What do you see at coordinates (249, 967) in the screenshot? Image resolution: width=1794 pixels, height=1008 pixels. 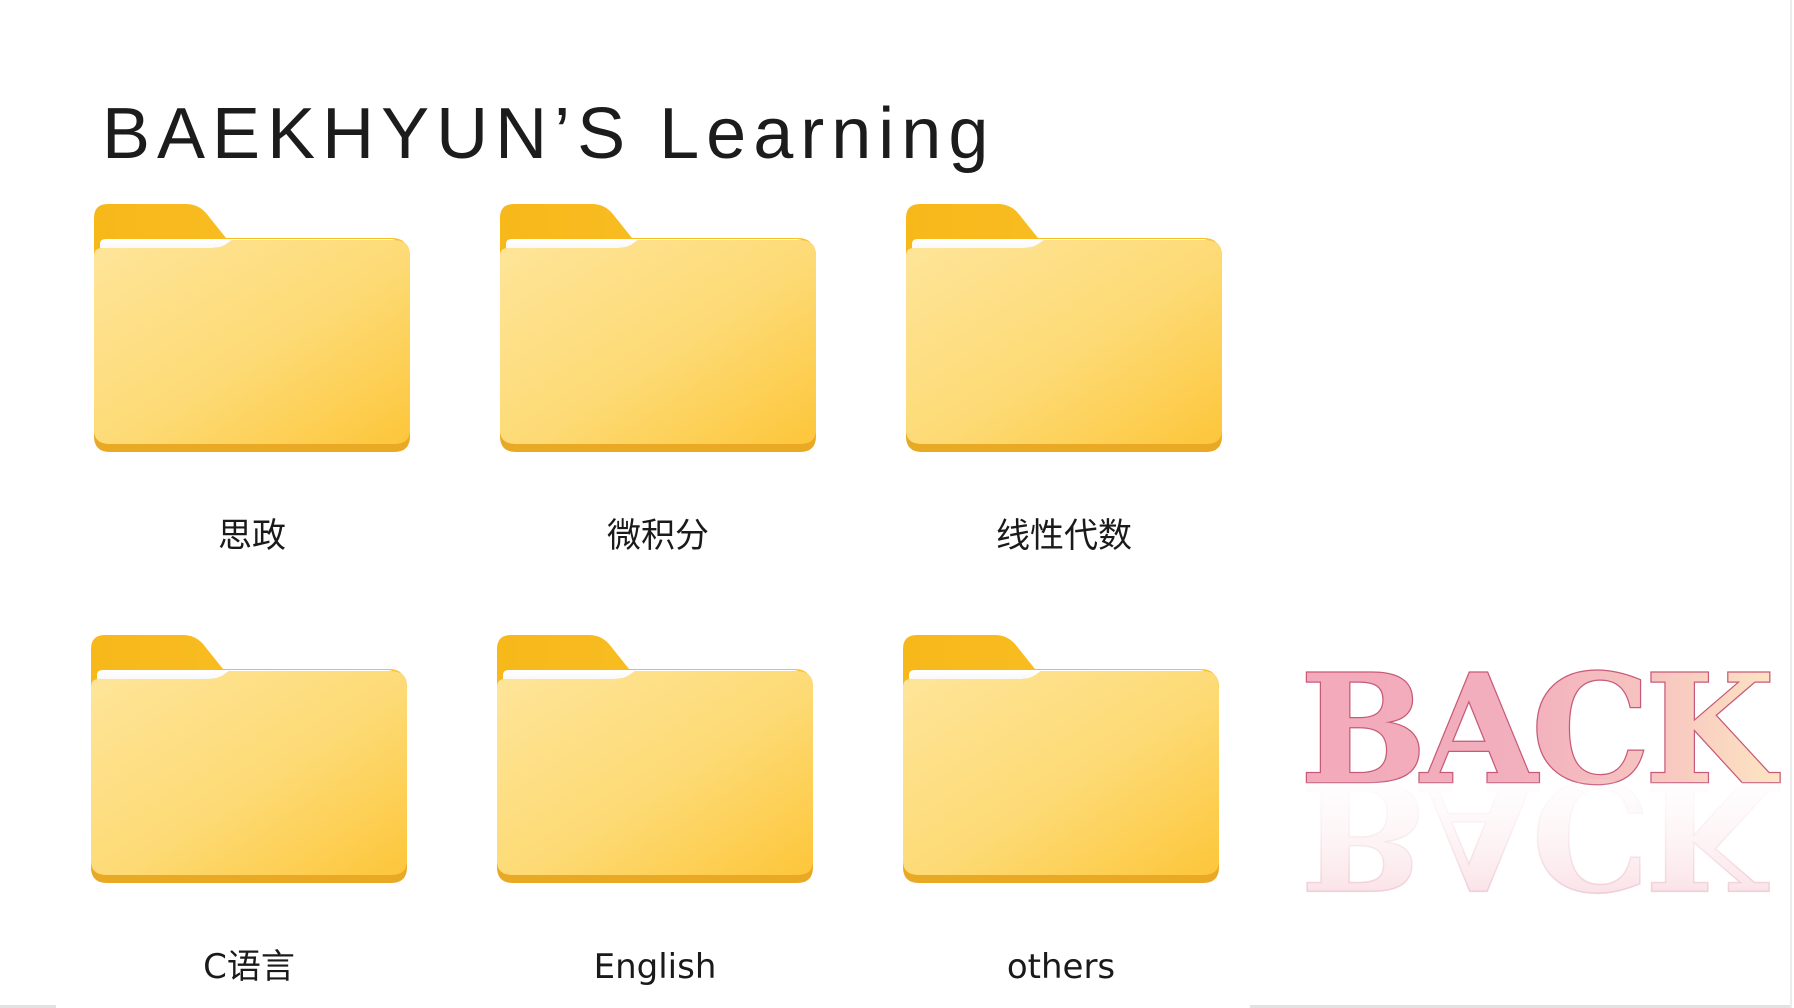 I see `folder-label-c-language: C语言` at bounding box center [249, 967].